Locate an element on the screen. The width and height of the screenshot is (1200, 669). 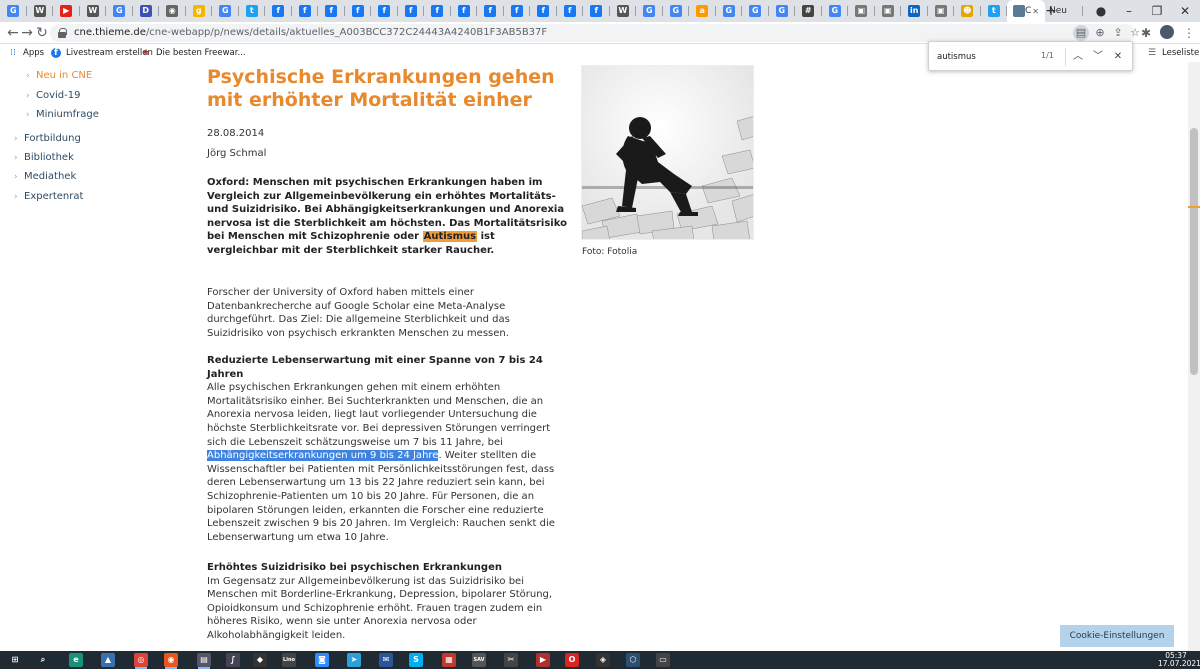
inkscape-icon: ◆ is located at coordinates (260, 660).